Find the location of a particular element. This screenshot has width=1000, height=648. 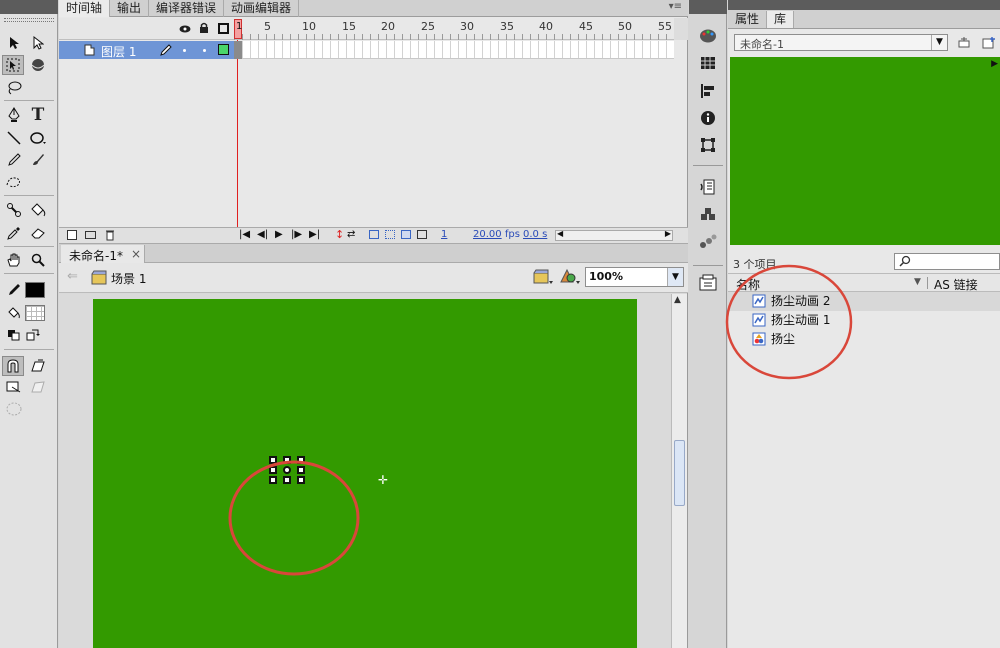

layer-frames is located at coordinates (454, 50).